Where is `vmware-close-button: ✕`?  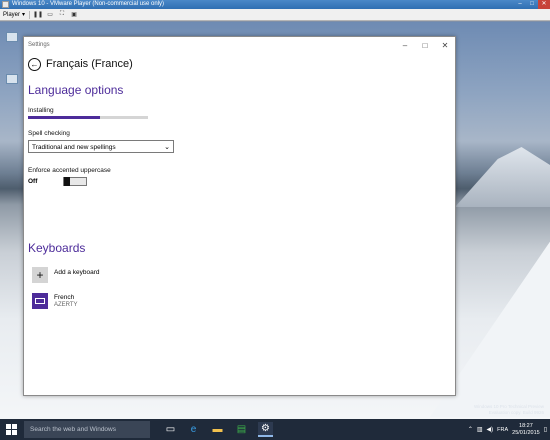 vmware-close-button: ✕ is located at coordinates (544, 4).